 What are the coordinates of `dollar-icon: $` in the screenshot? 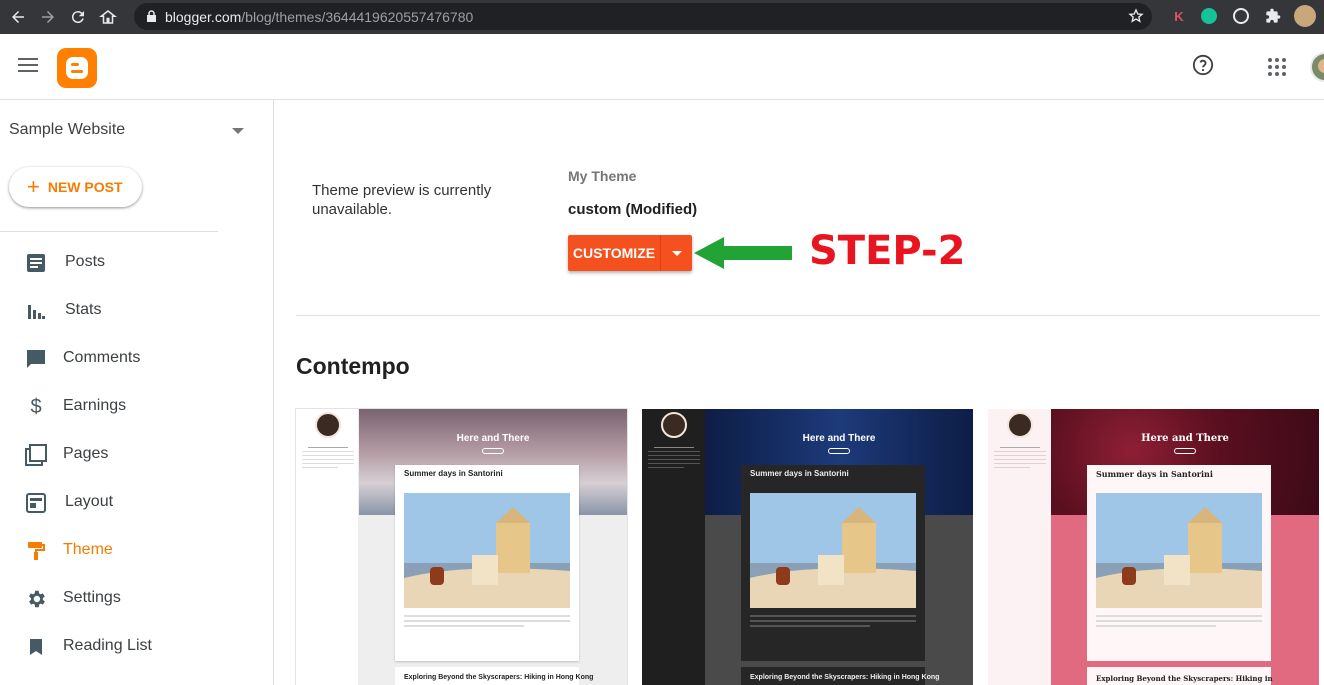 It's located at (36, 406).